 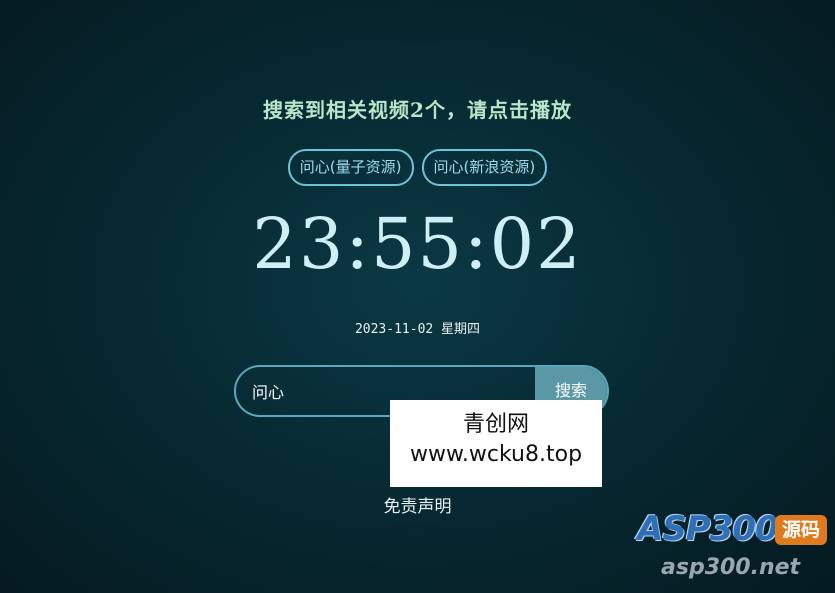 I want to click on source-list: 问心(量子资源) 问心(新浪资源), so click(x=417, y=167).